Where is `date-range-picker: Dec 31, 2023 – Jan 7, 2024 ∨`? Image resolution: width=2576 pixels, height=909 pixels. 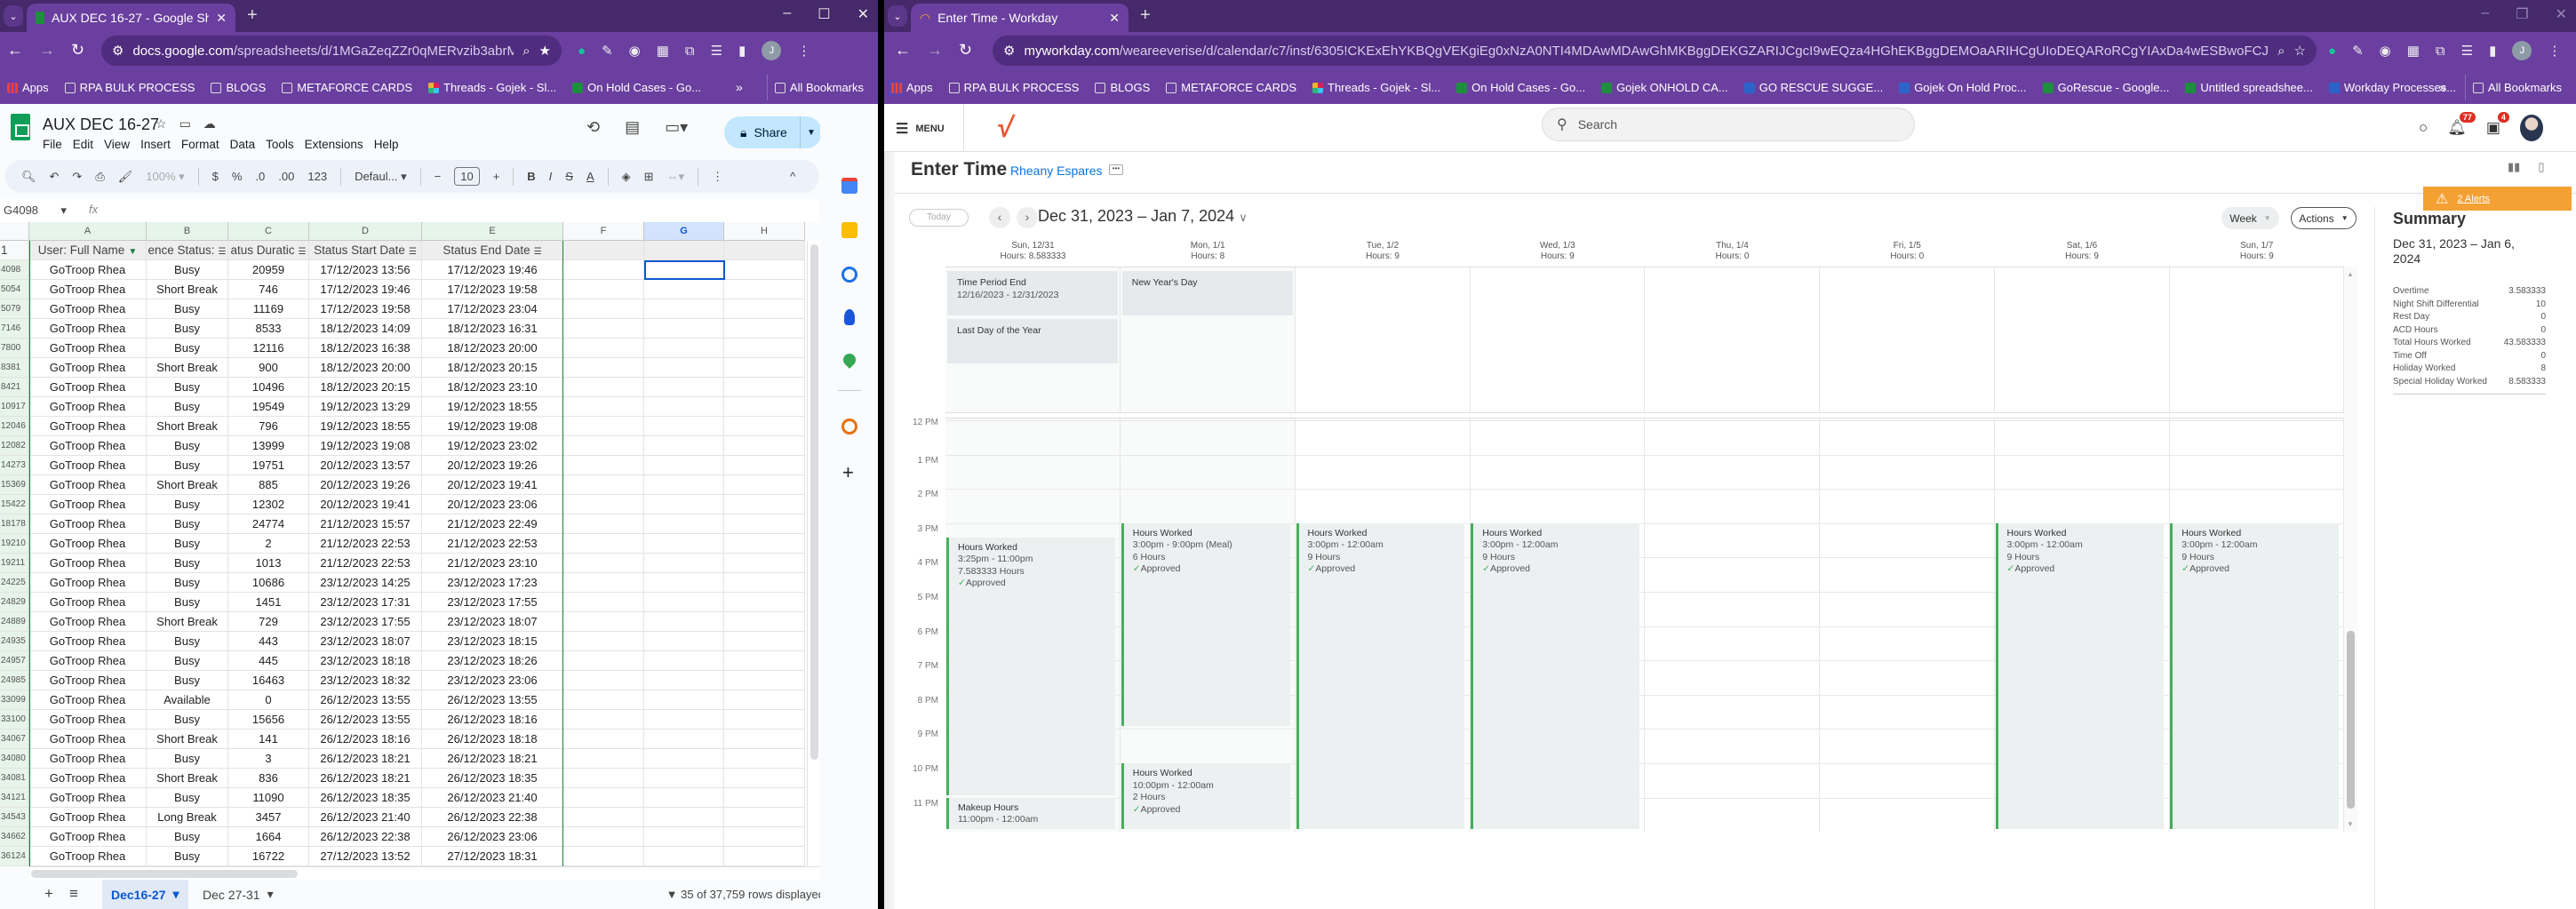 date-range-picker: Dec 31, 2023 – Jan 7, 2024 ∨ is located at coordinates (1143, 216).